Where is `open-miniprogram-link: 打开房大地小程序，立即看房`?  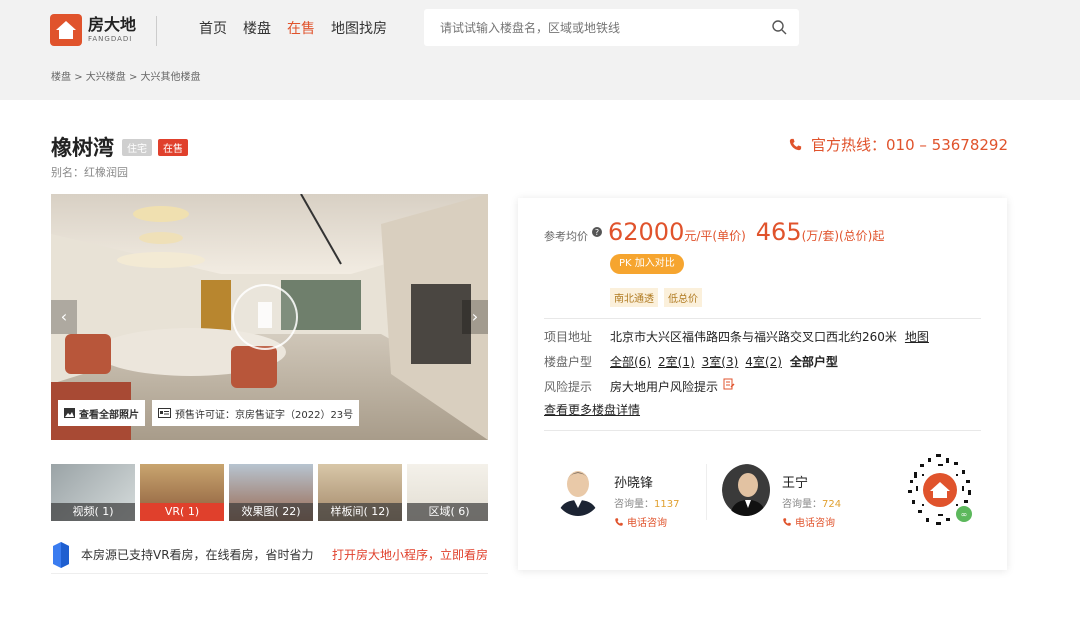
open-miniprogram-link: 打开房大地小程序，立即看房 is located at coordinates (410, 554).